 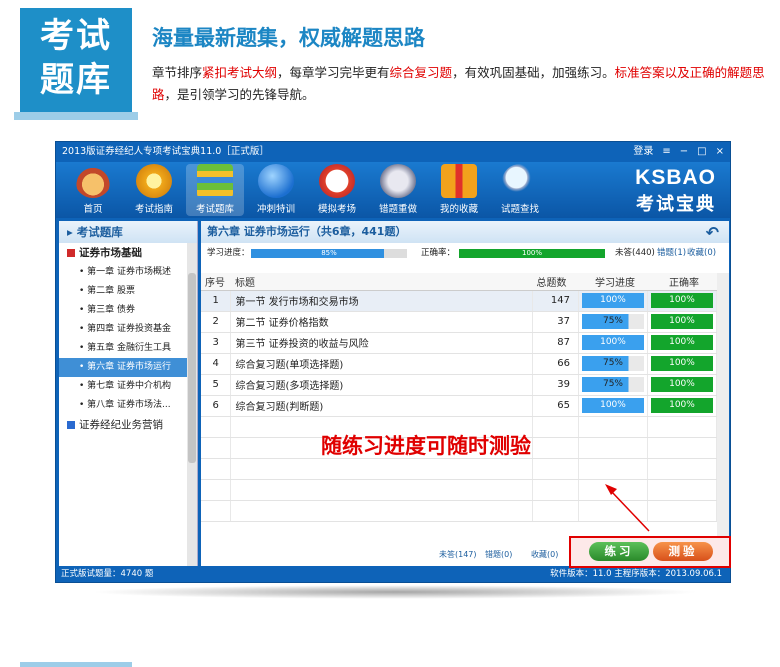 I want to click on gift-icon, so click(x=459, y=181).